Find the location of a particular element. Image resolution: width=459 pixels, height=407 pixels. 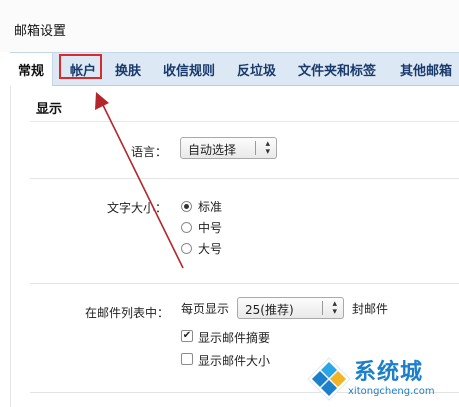

watermark-name: 系统城 is located at coordinates (389, 372).